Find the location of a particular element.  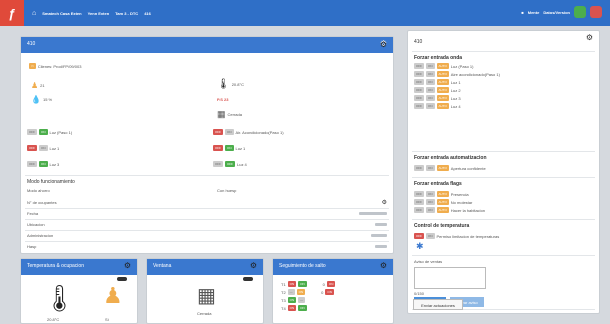

thermometer: 🌡 20.8°C is located at coordinates (230, 84).